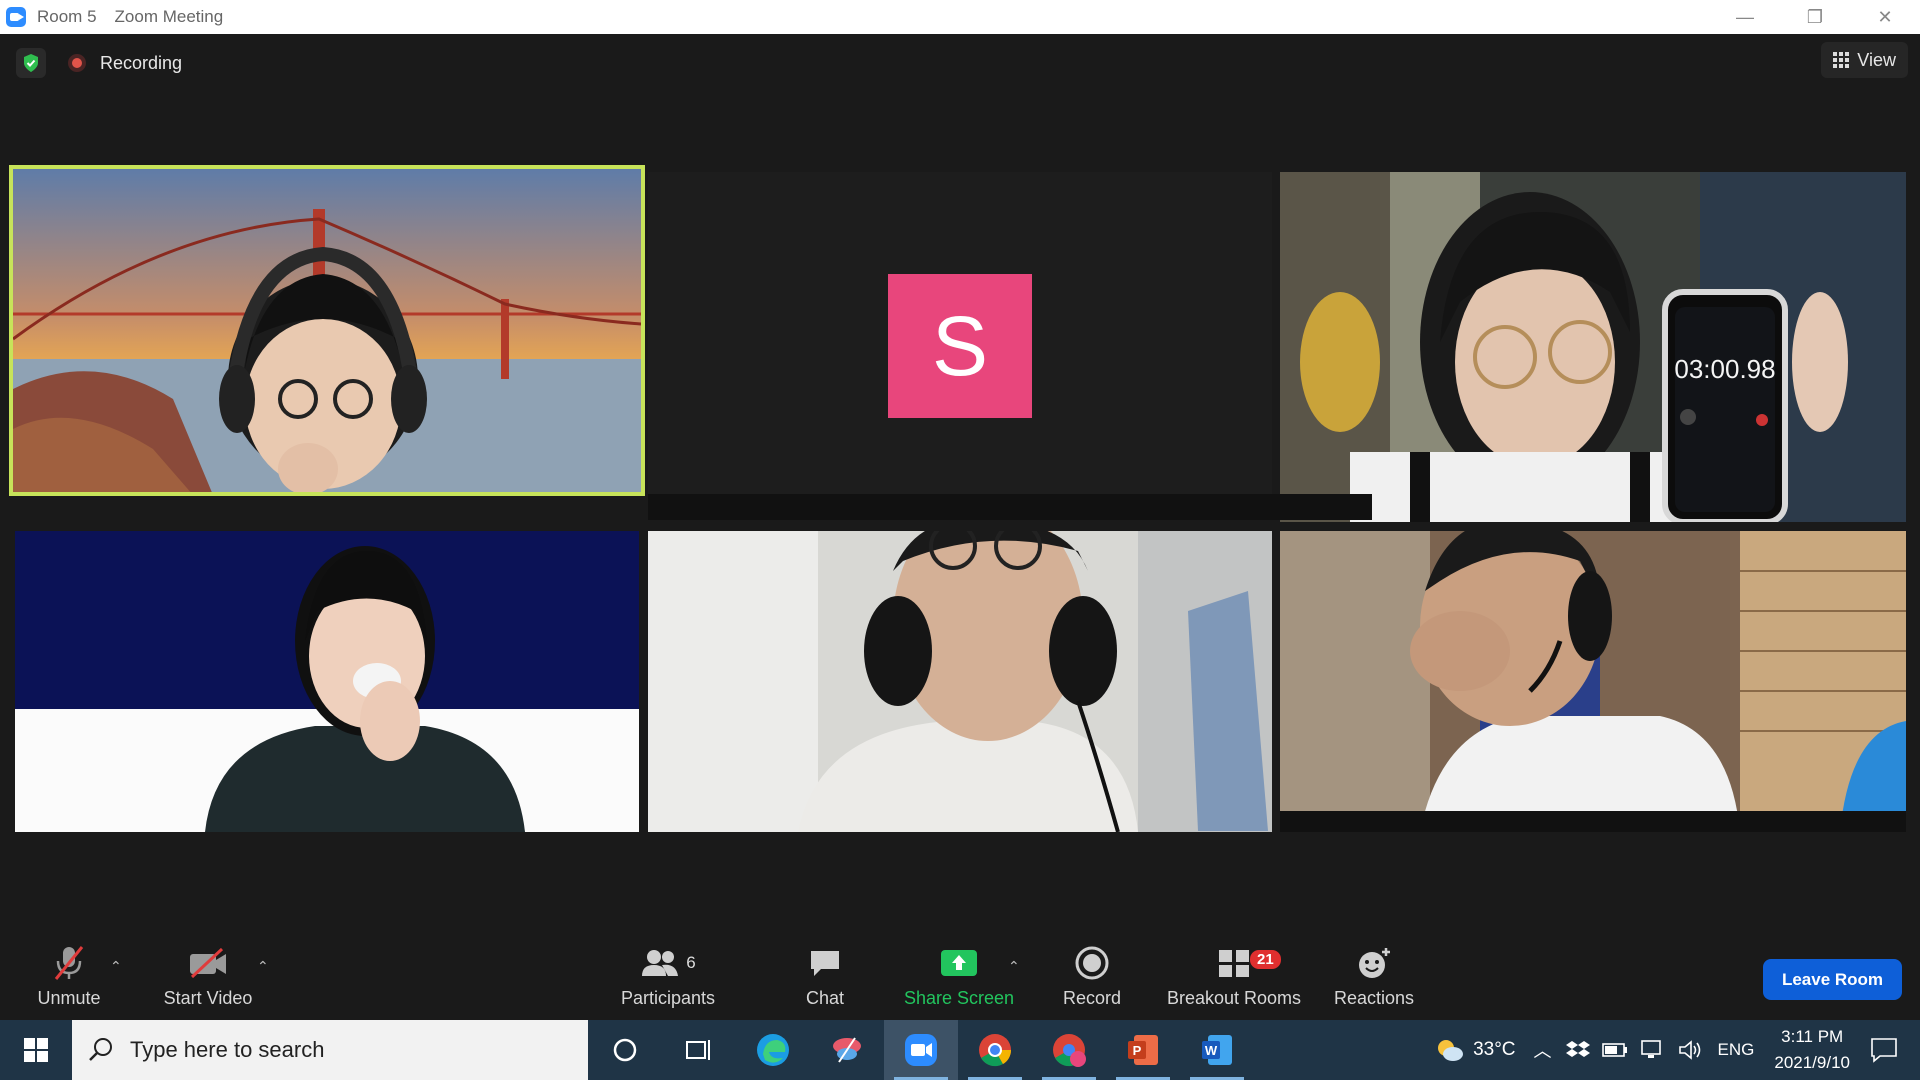  What do you see at coordinates (100, 1049) in the screenshot?
I see `search-icon` at bounding box center [100, 1049].